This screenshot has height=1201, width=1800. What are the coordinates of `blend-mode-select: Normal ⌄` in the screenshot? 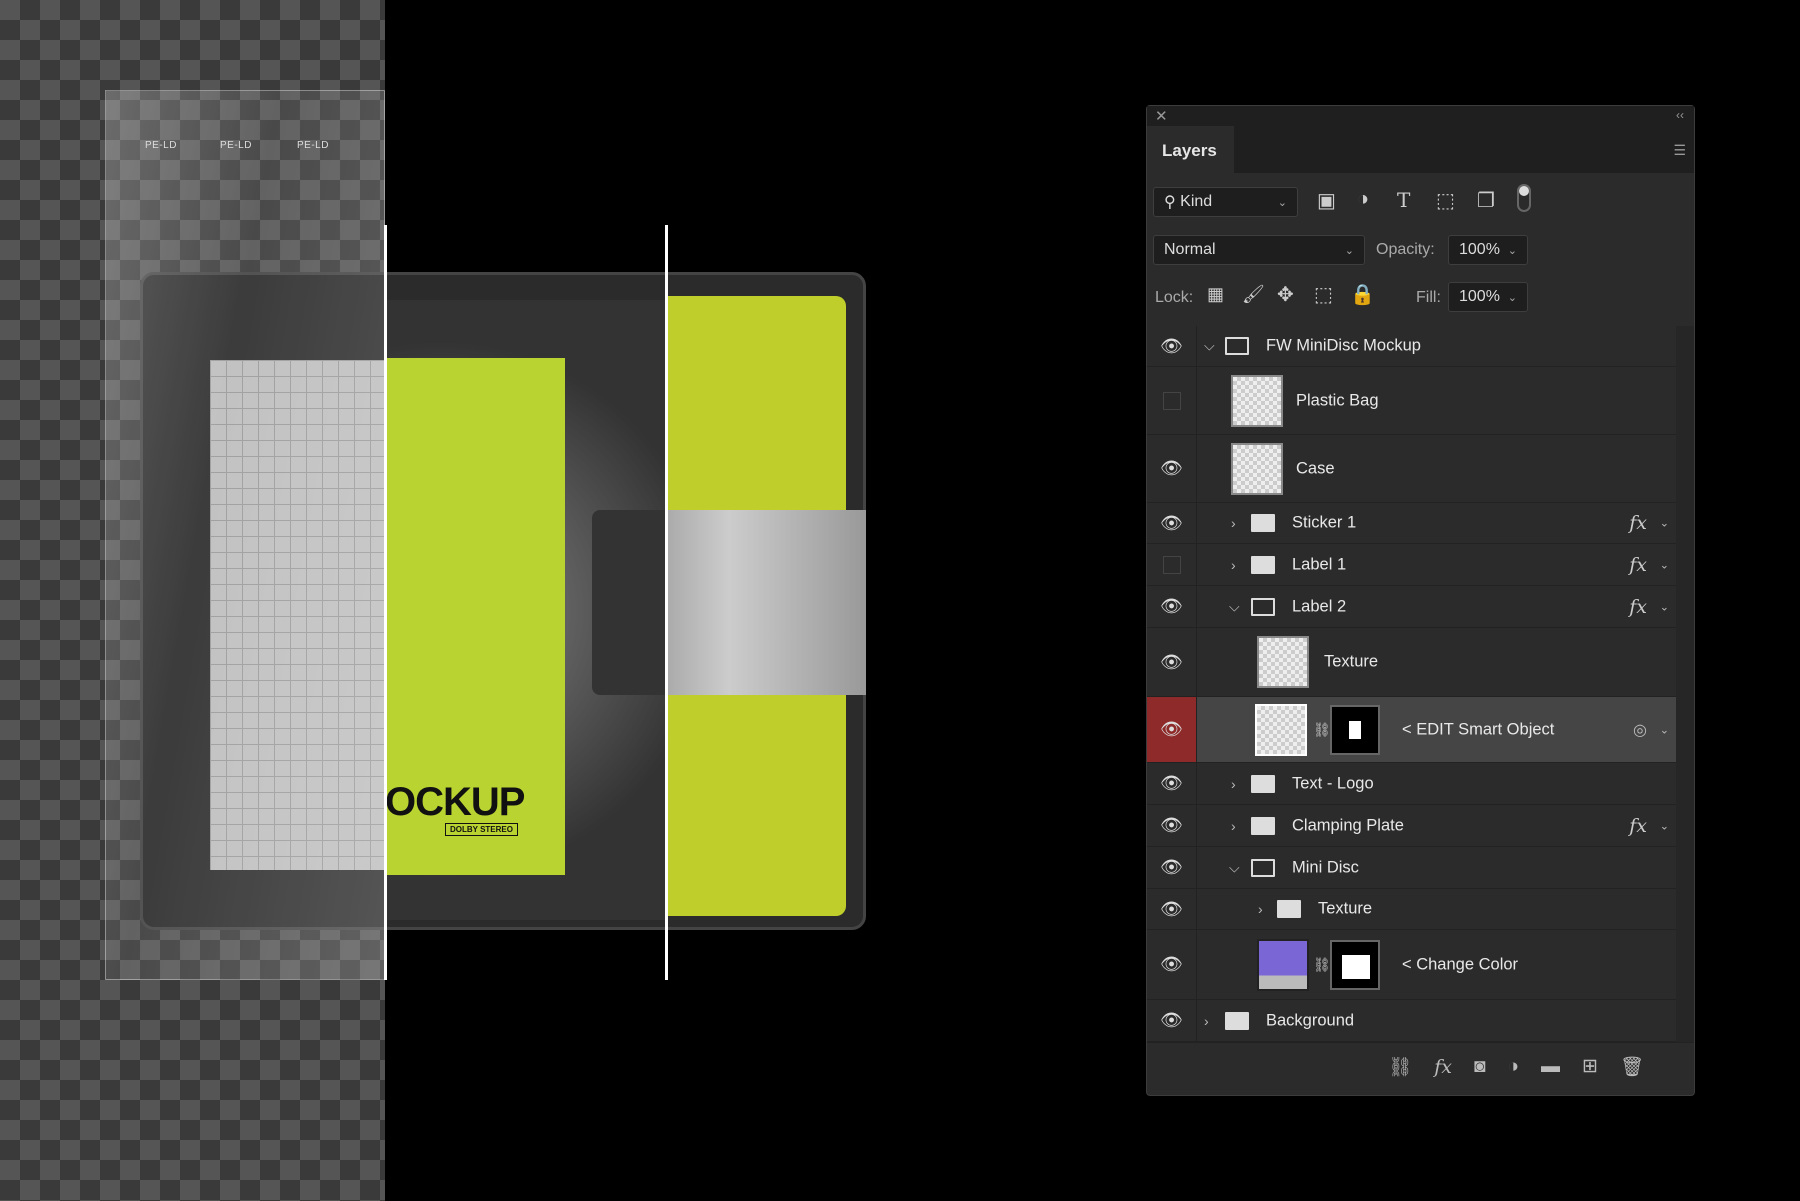 It's located at (1259, 250).